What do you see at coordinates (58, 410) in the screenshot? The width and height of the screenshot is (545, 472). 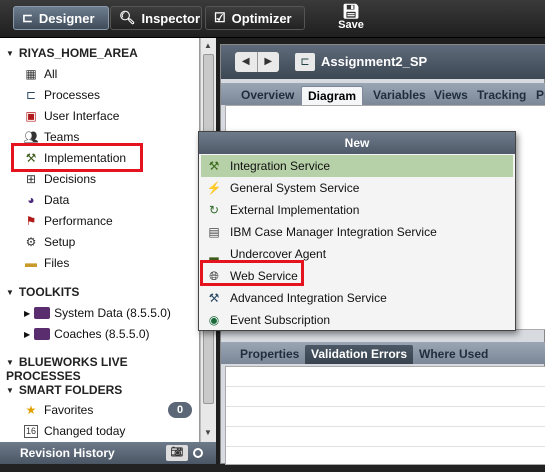 I see `smart-folder-favorites: ★ Favorites` at bounding box center [58, 410].